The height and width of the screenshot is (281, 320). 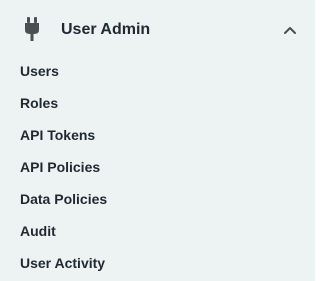 I want to click on section-title: User Admin, so click(x=106, y=29).